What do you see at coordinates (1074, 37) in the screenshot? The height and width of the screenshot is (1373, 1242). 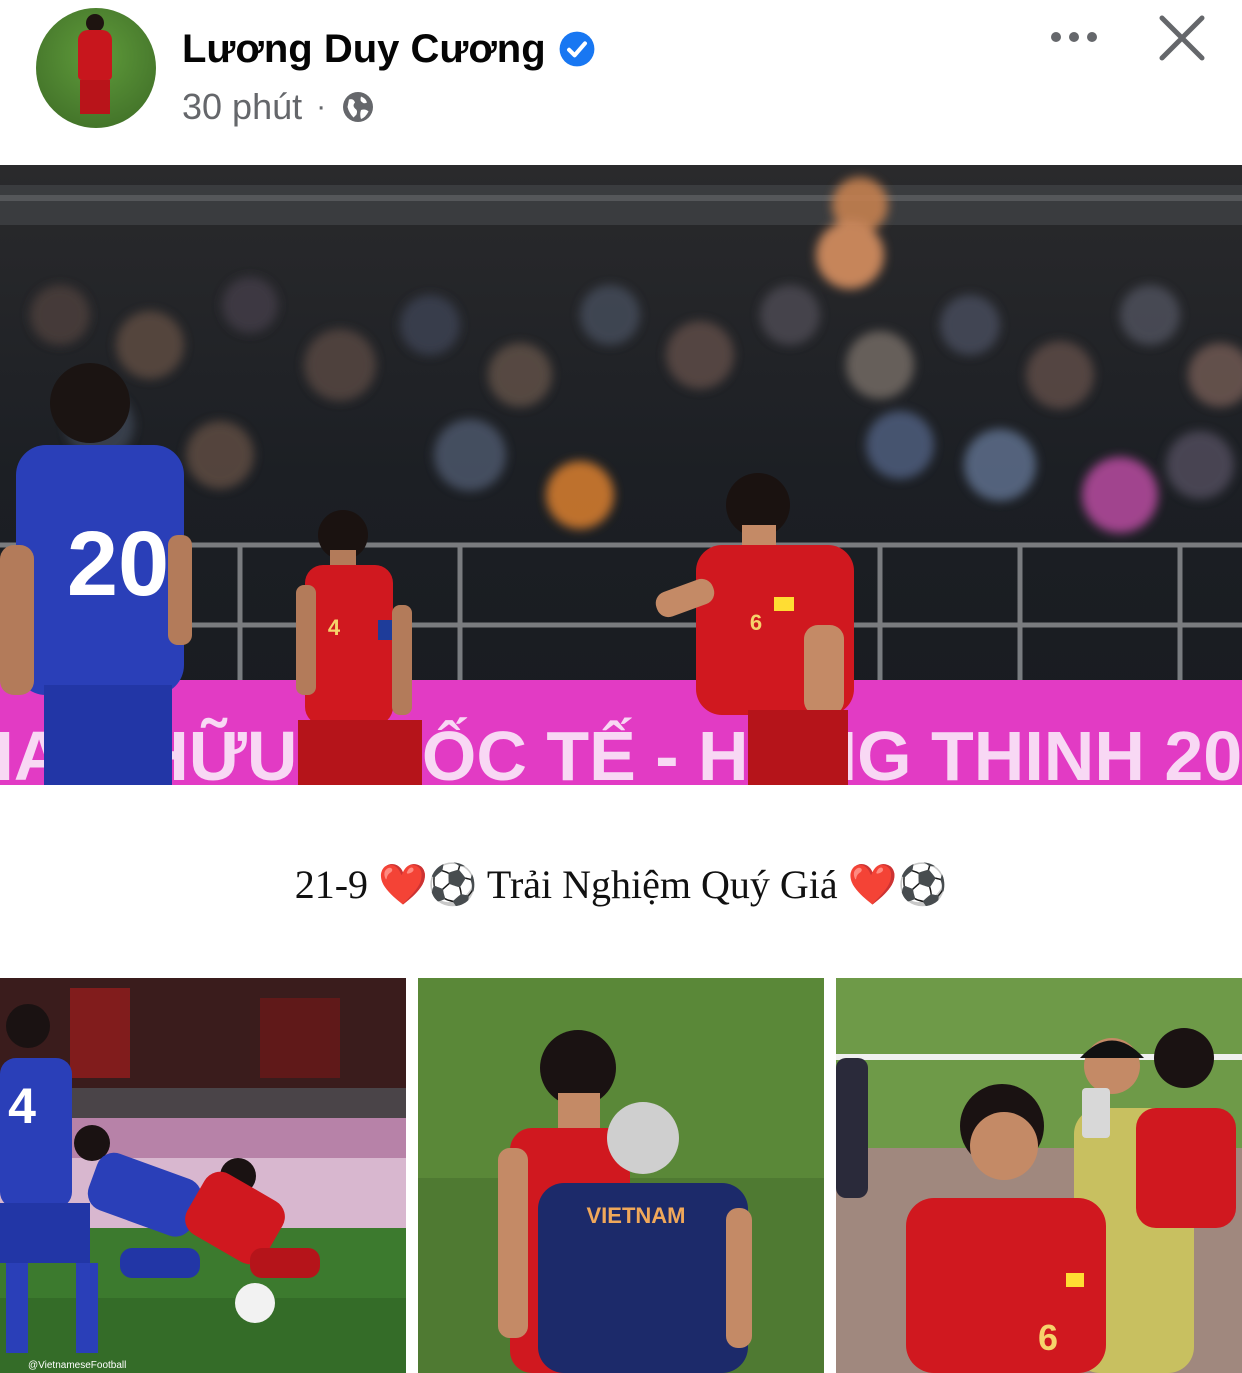 I see `more-options-icon` at bounding box center [1074, 37].